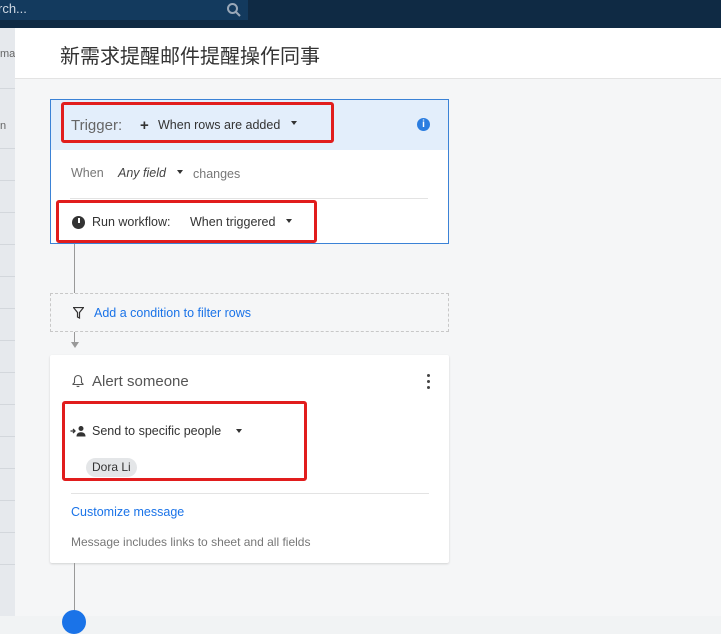 The height and width of the screenshot is (634, 721). What do you see at coordinates (127, 512) in the screenshot?
I see `customize-message-link: Customize message` at bounding box center [127, 512].